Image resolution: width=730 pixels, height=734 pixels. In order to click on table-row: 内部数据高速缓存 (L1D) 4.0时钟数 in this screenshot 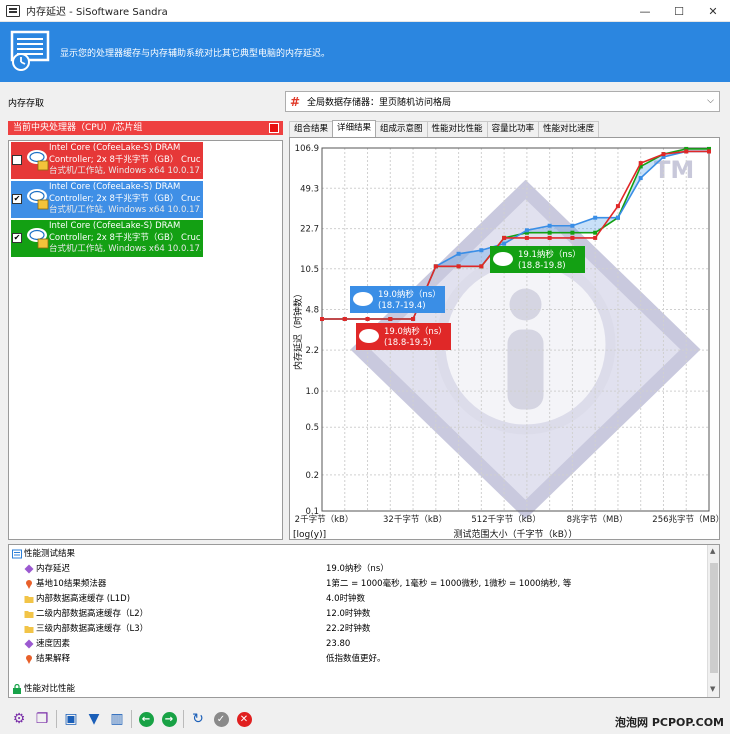, I will do `click(359, 599)`.